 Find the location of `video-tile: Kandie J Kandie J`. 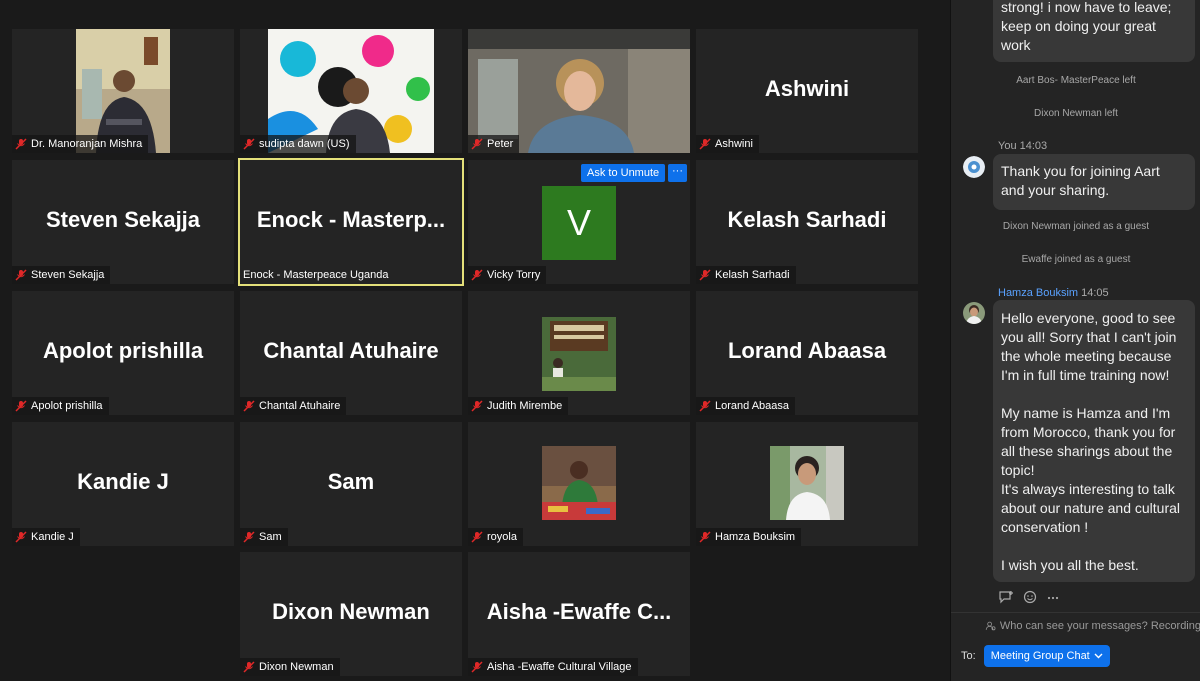

video-tile: Kandie J Kandie J is located at coordinates (123, 484).